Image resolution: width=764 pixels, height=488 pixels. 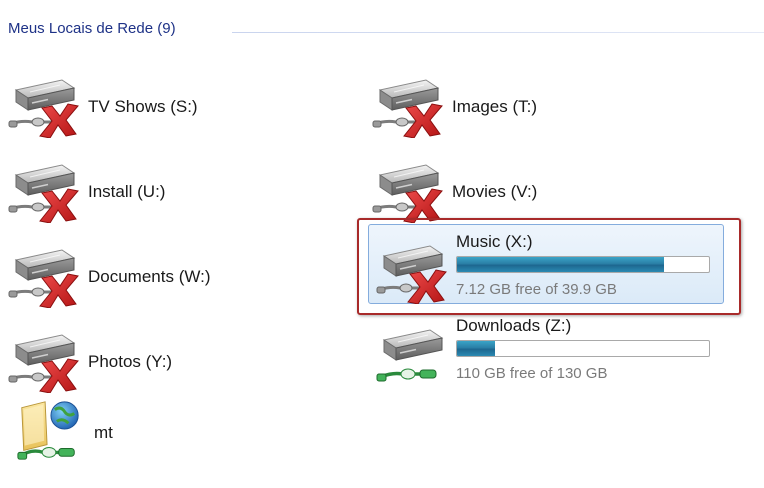 I want to click on drive-name: TV Shows (S:), so click(x=143, y=106).